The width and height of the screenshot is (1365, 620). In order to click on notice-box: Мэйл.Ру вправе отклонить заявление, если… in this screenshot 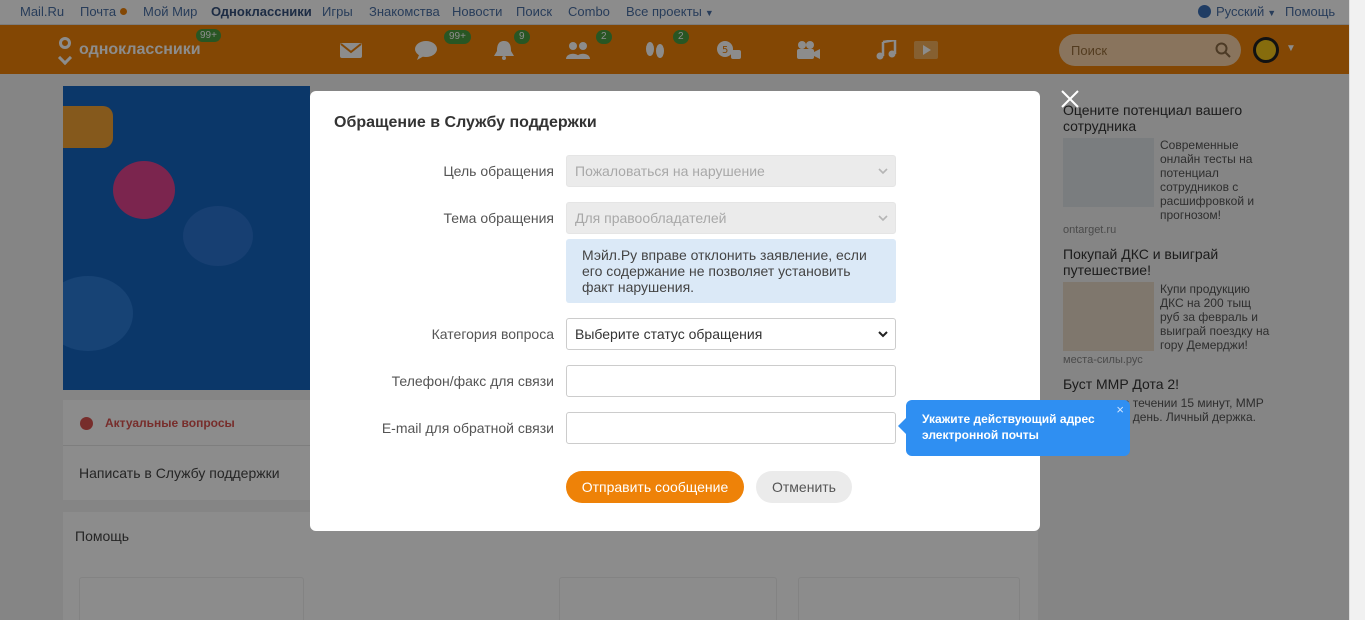, I will do `click(731, 271)`.